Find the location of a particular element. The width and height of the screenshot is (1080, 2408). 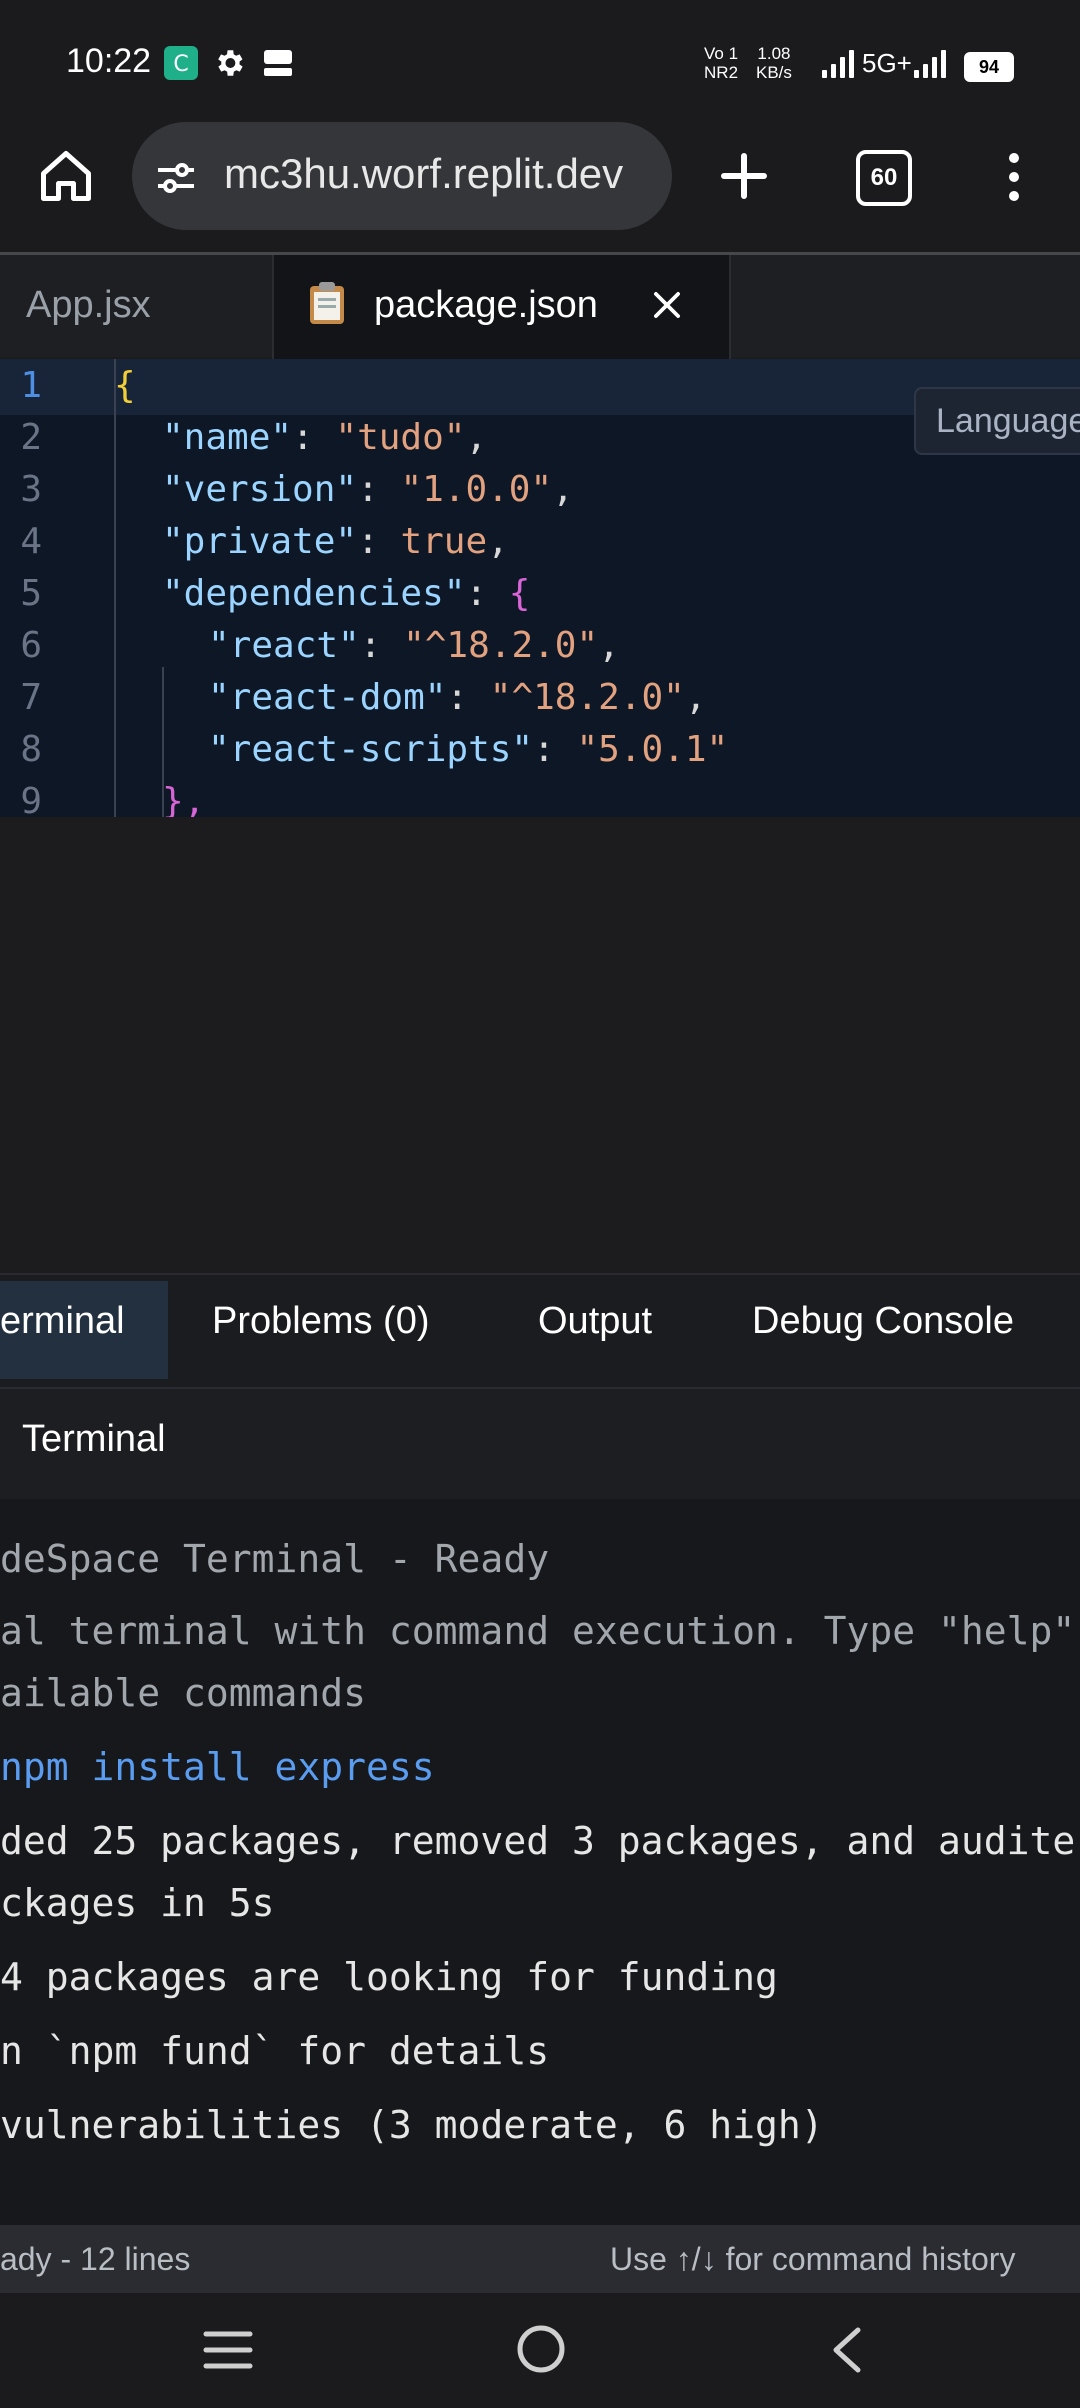

terminal-status-left: ady - 12 lines is located at coordinates (95, 2259).